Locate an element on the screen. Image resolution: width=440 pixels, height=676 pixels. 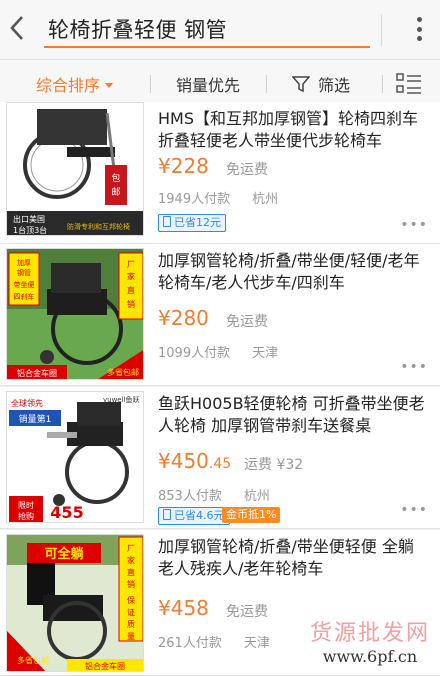
svg-text: 限时 is located at coordinates (26, 505).